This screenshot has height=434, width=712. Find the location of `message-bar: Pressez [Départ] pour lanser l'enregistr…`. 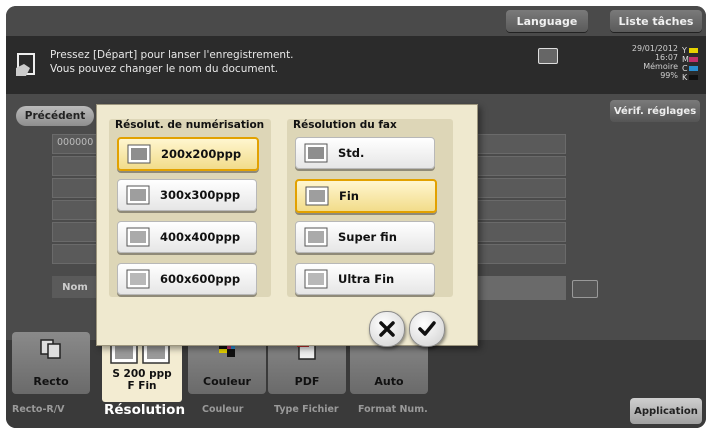

message-bar: Pressez [Départ] pour lanser l'enregistr… is located at coordinates (356, 65).